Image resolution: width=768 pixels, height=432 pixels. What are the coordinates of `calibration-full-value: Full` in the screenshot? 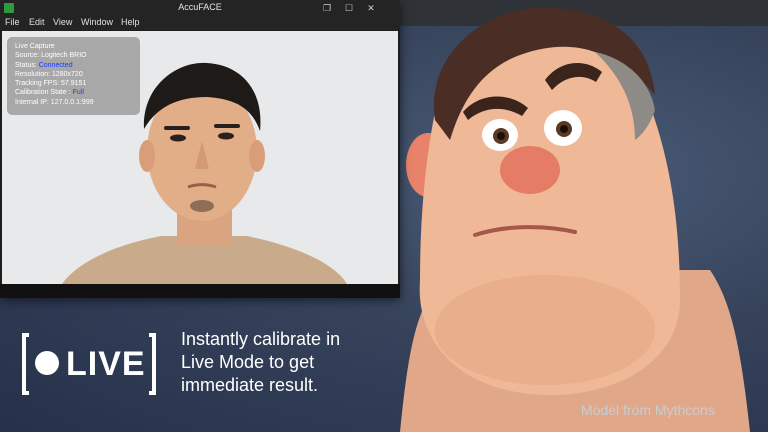 It's located at (78, 93).